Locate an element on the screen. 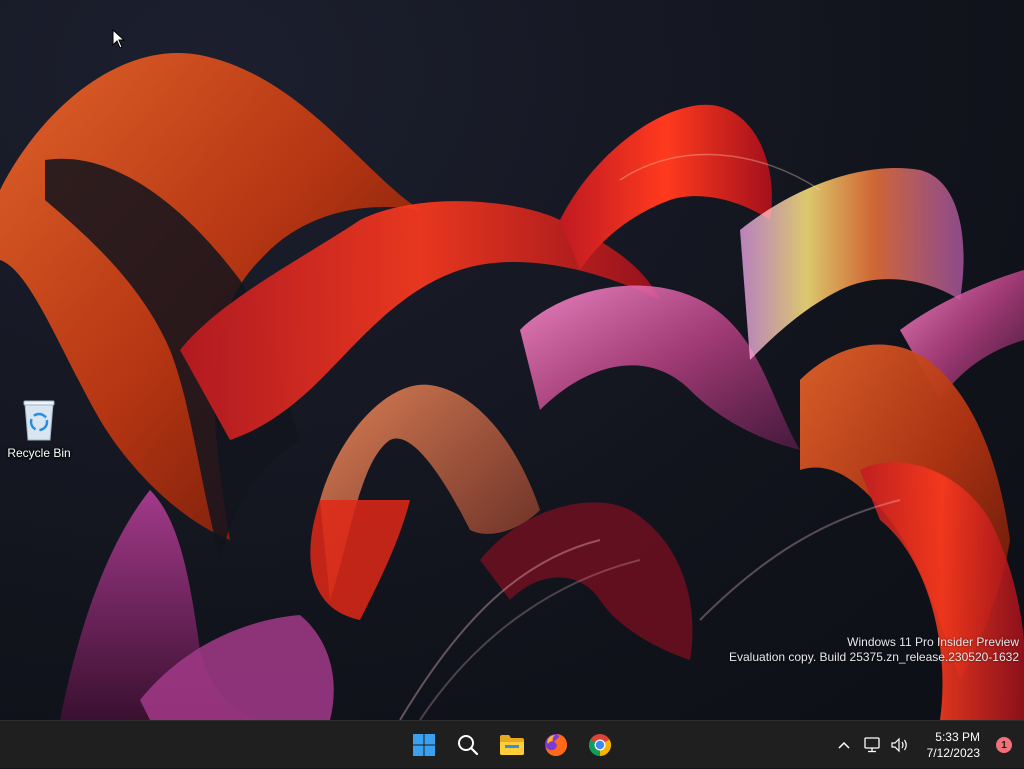 The width and height of the screenshot is (1024, 769). system-tray: 5:33 PM 7/12/2023 1 is located at coordinates (927, 745).